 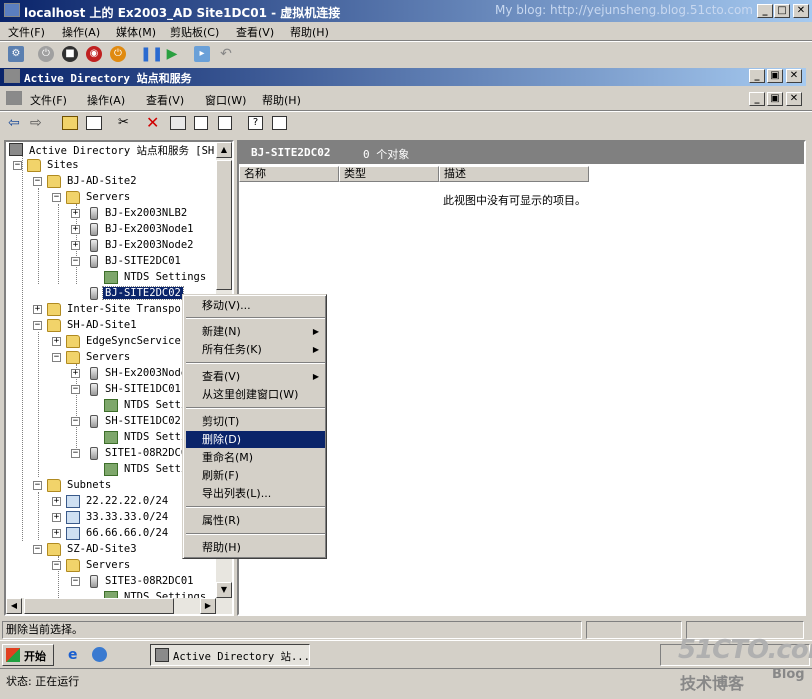 What do you see at coordinates (178, 123) in the screenshot?
I see `properties-icon` at bounding box center [178, 123].